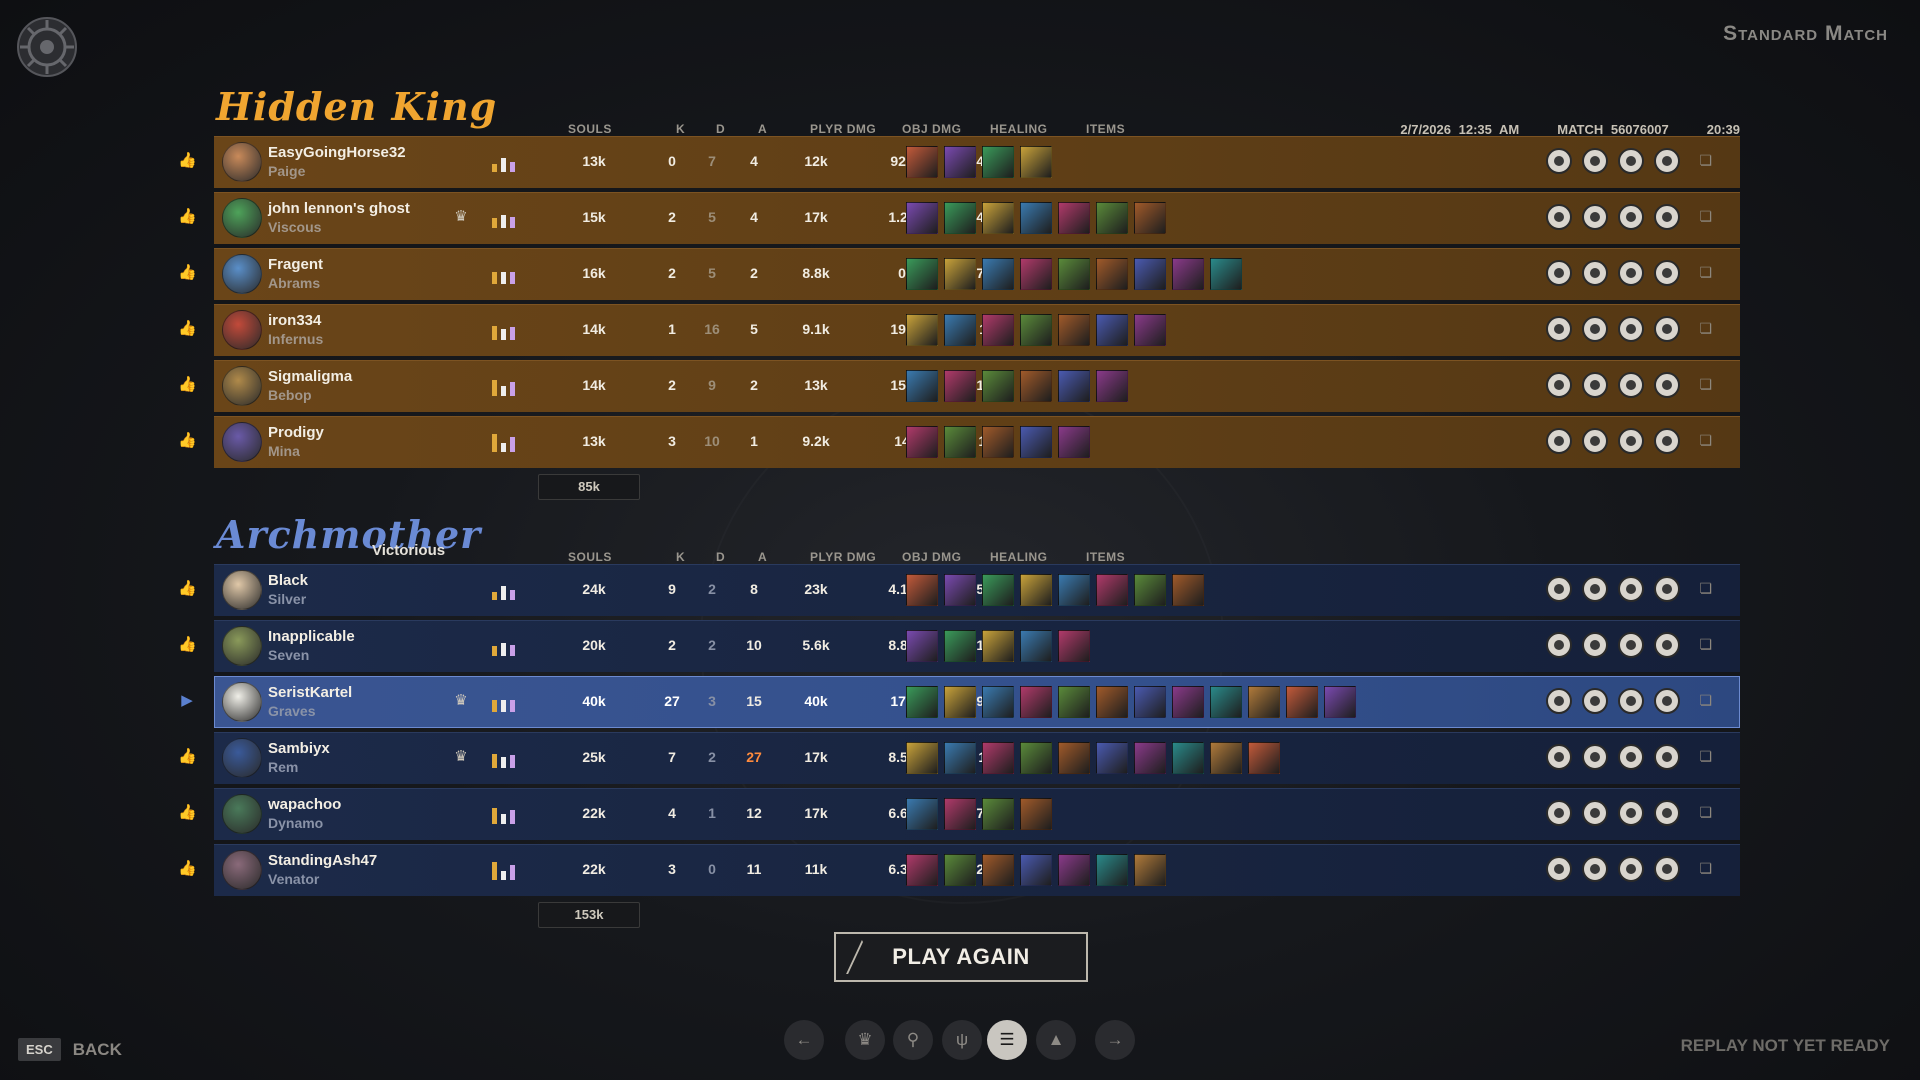  I want to click on player-row: 👍FragentAbrams16k2528.8k07.4k❏, so click(950, 274).